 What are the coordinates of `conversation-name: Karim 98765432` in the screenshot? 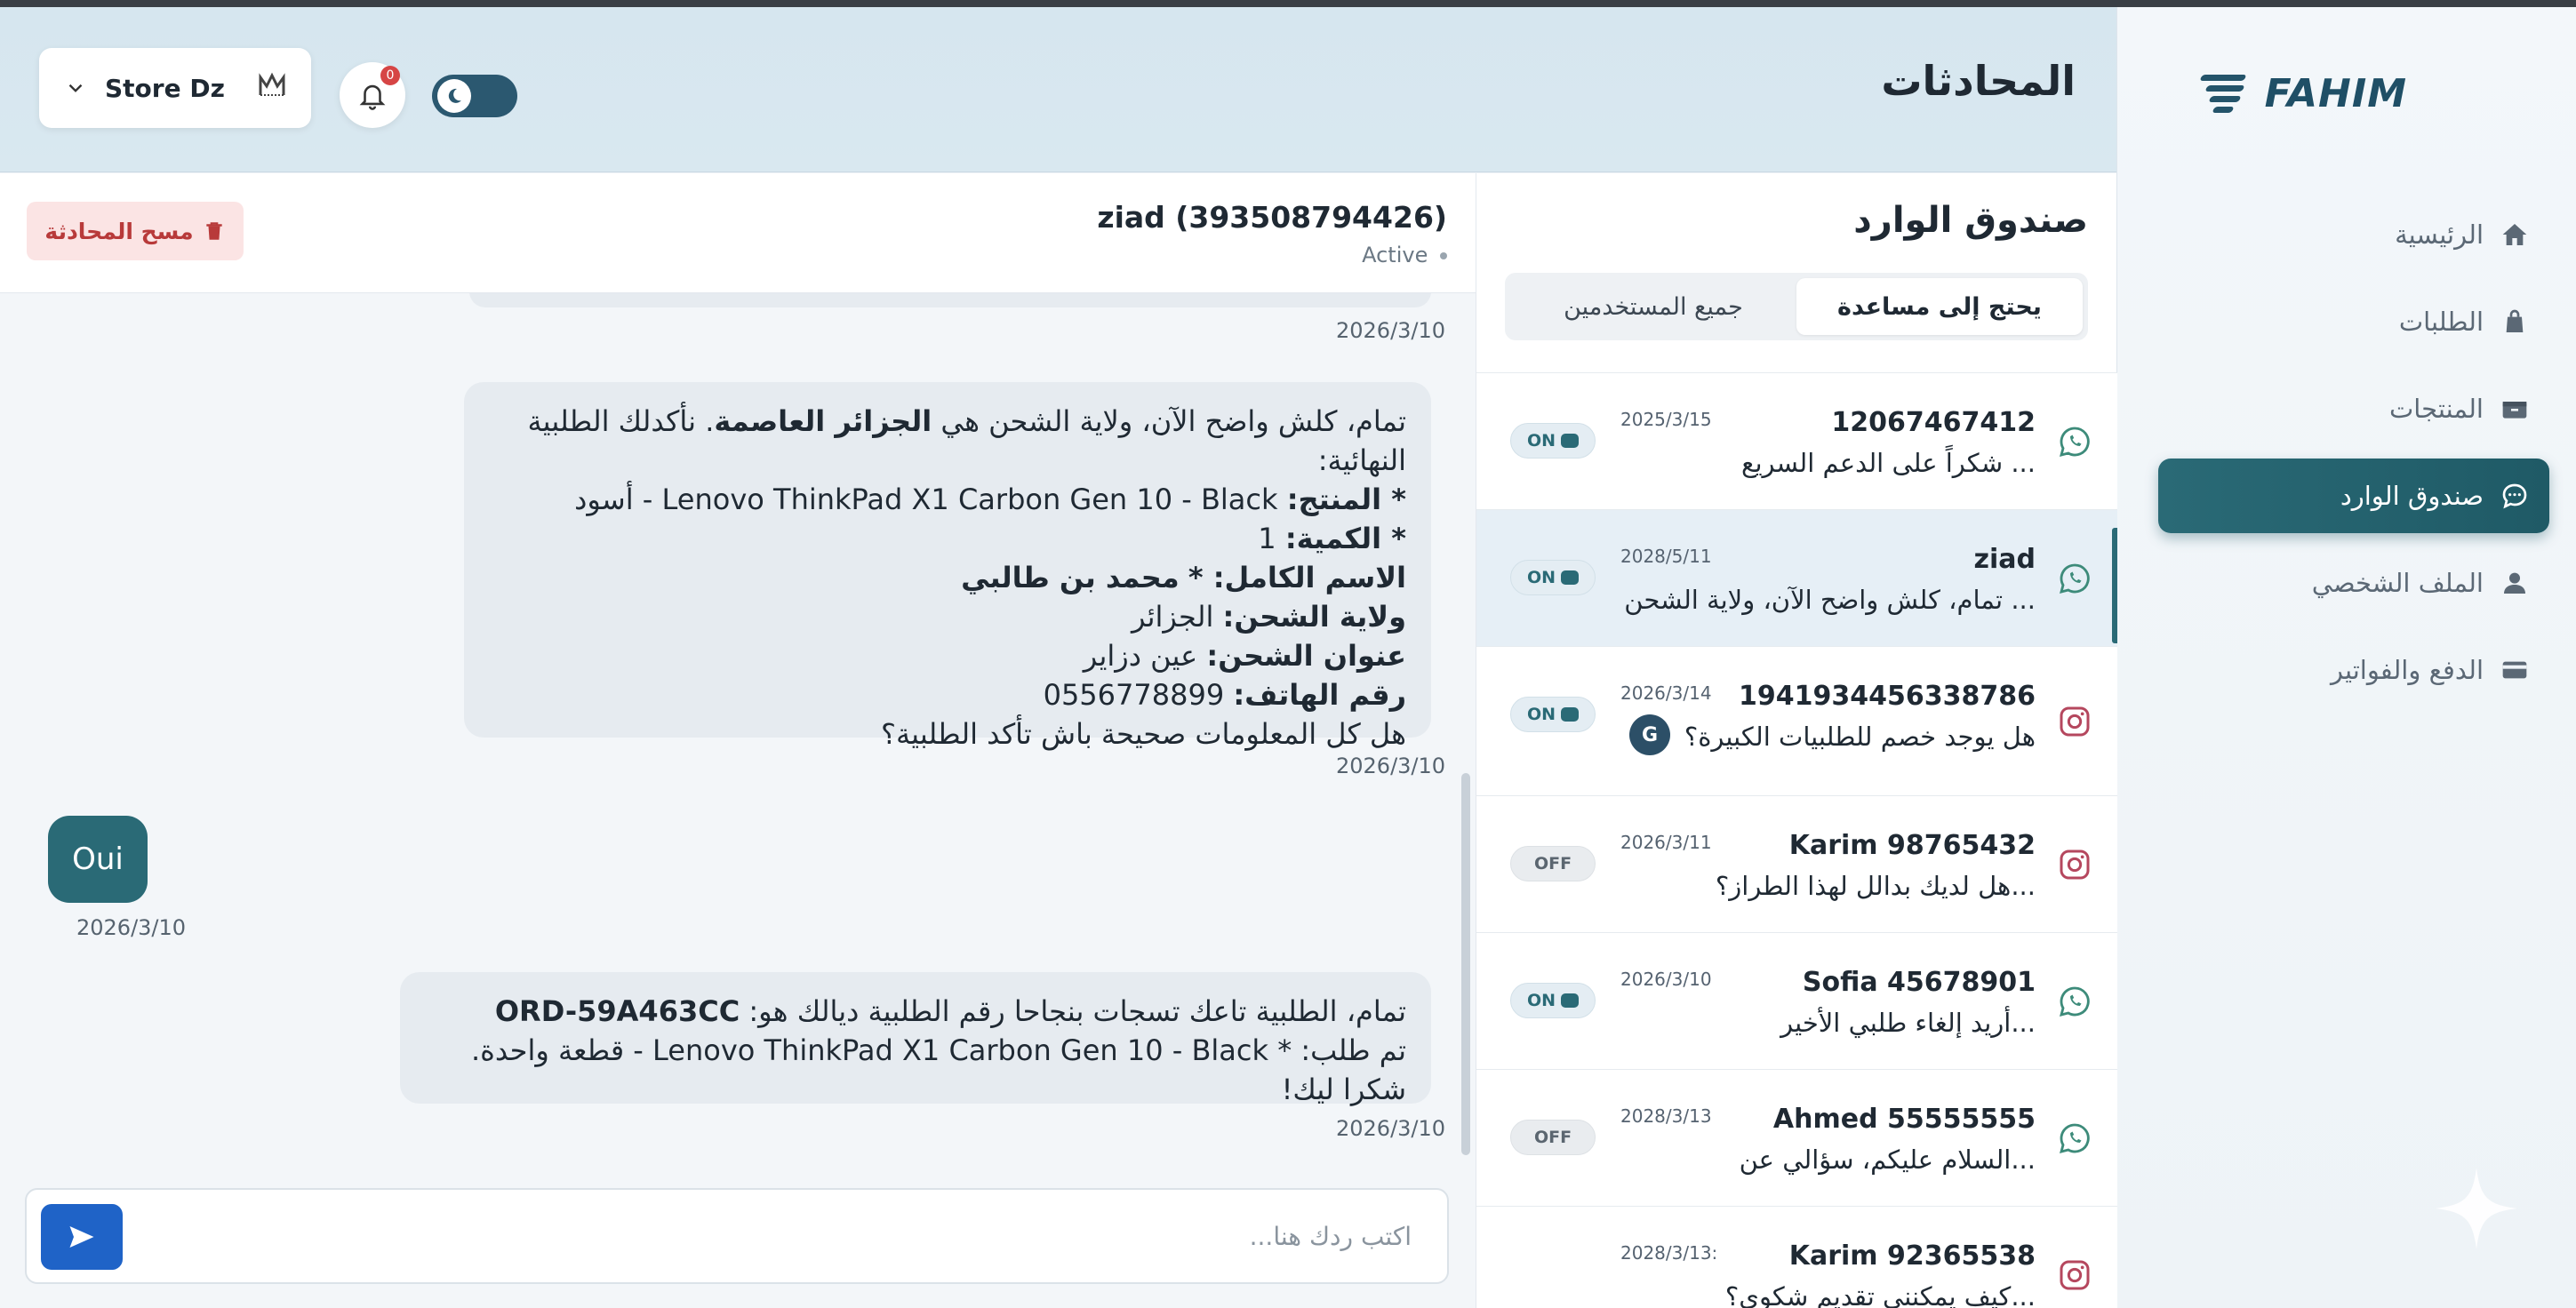 It's located at (1912, 845).